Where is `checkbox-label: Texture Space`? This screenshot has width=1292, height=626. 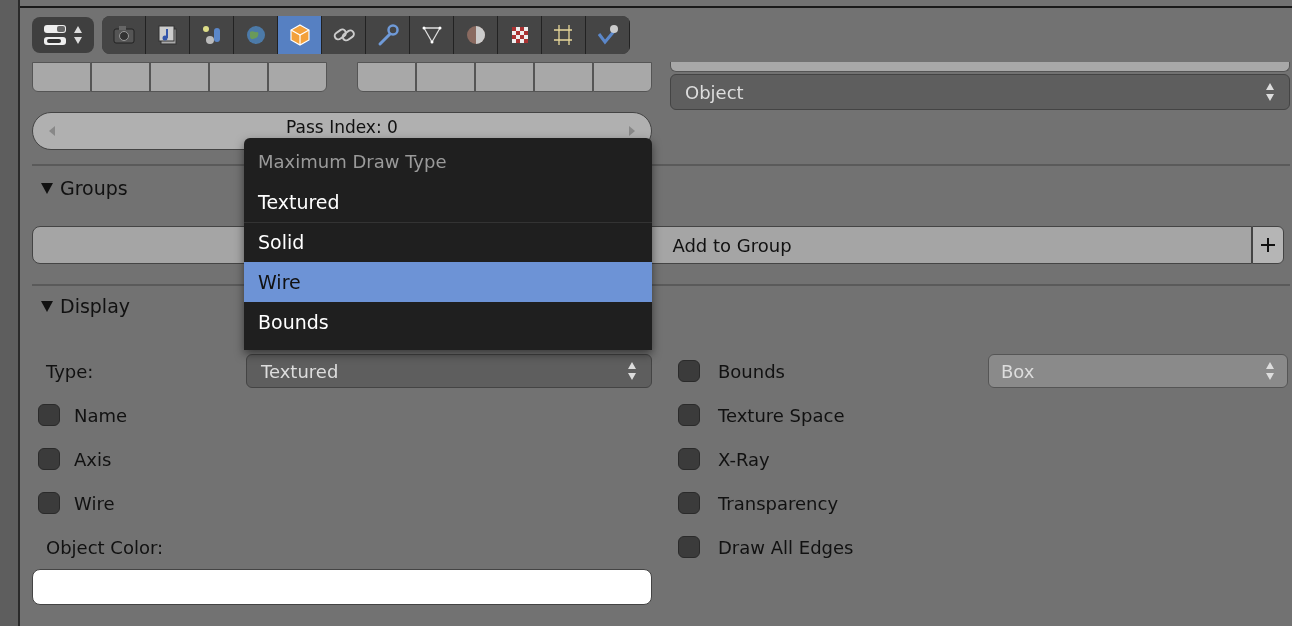 checkbox-label: Texture Space is located at coordinates (781, 415).